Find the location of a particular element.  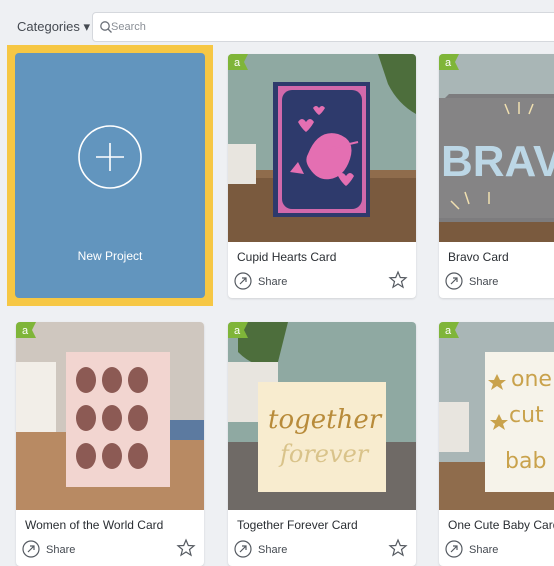

together-card-image: together forever is located at coordinates (322, 416).